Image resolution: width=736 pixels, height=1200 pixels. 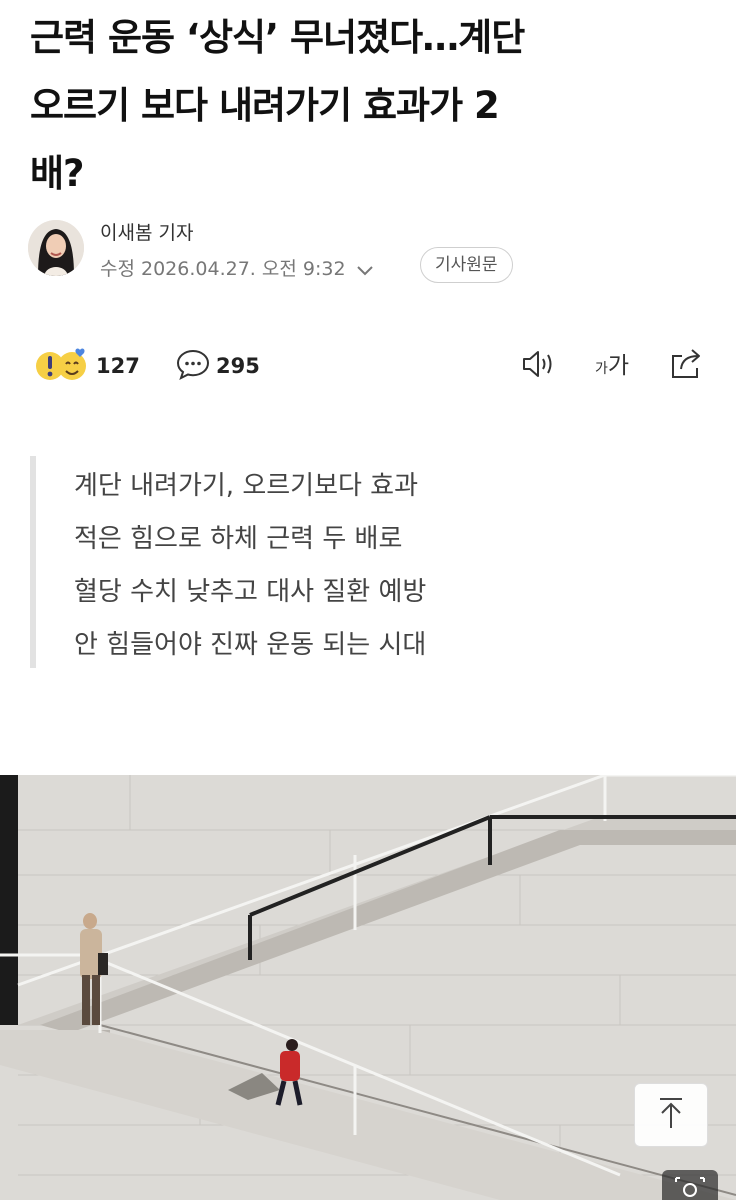 I want to click on font-size-button: 가가, so click(x=612, y=363).